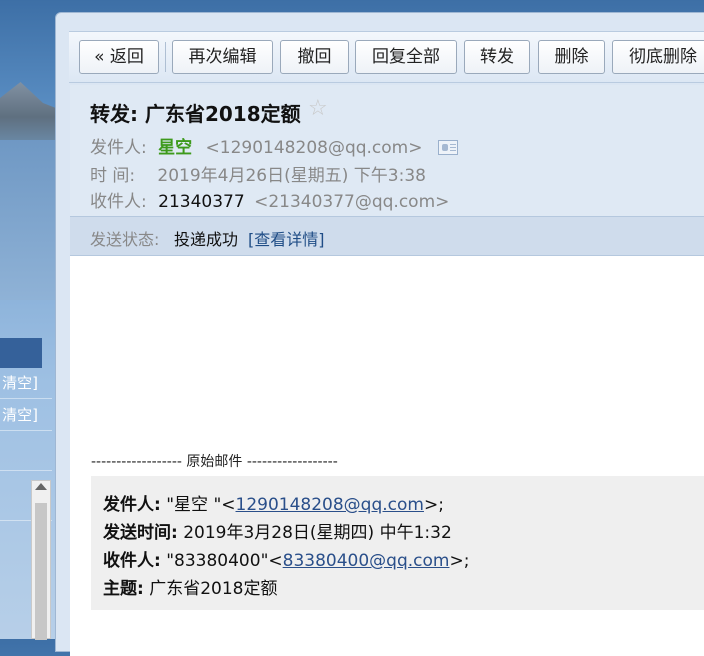 The image size is (704, 656). What do you see at coordinates (224, 561) in the screenshot?
I see `original-to-prefix: "83380400"<` at bounding box center [224, 561].